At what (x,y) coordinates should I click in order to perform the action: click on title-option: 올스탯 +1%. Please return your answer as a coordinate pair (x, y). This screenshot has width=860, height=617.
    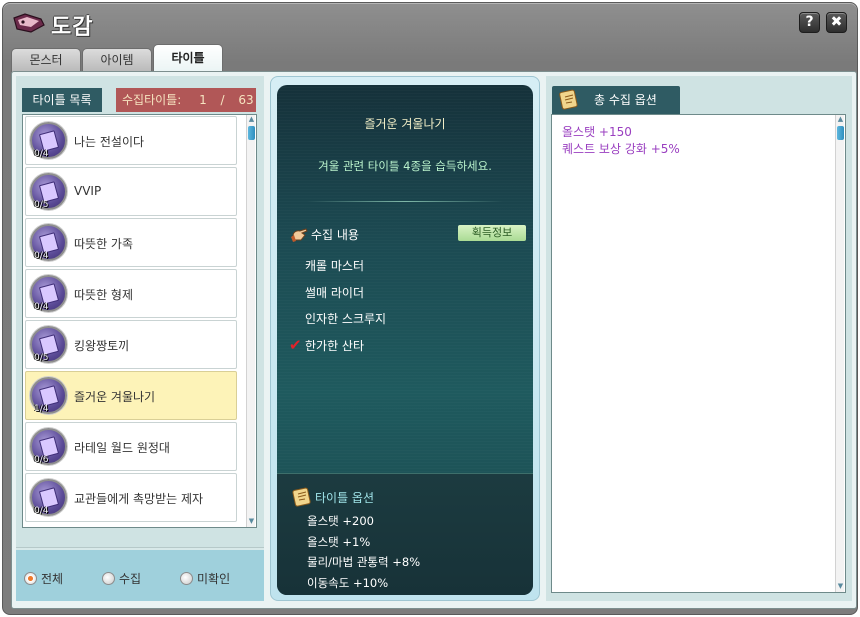
    Looking at the image, I should click on (339, 542).